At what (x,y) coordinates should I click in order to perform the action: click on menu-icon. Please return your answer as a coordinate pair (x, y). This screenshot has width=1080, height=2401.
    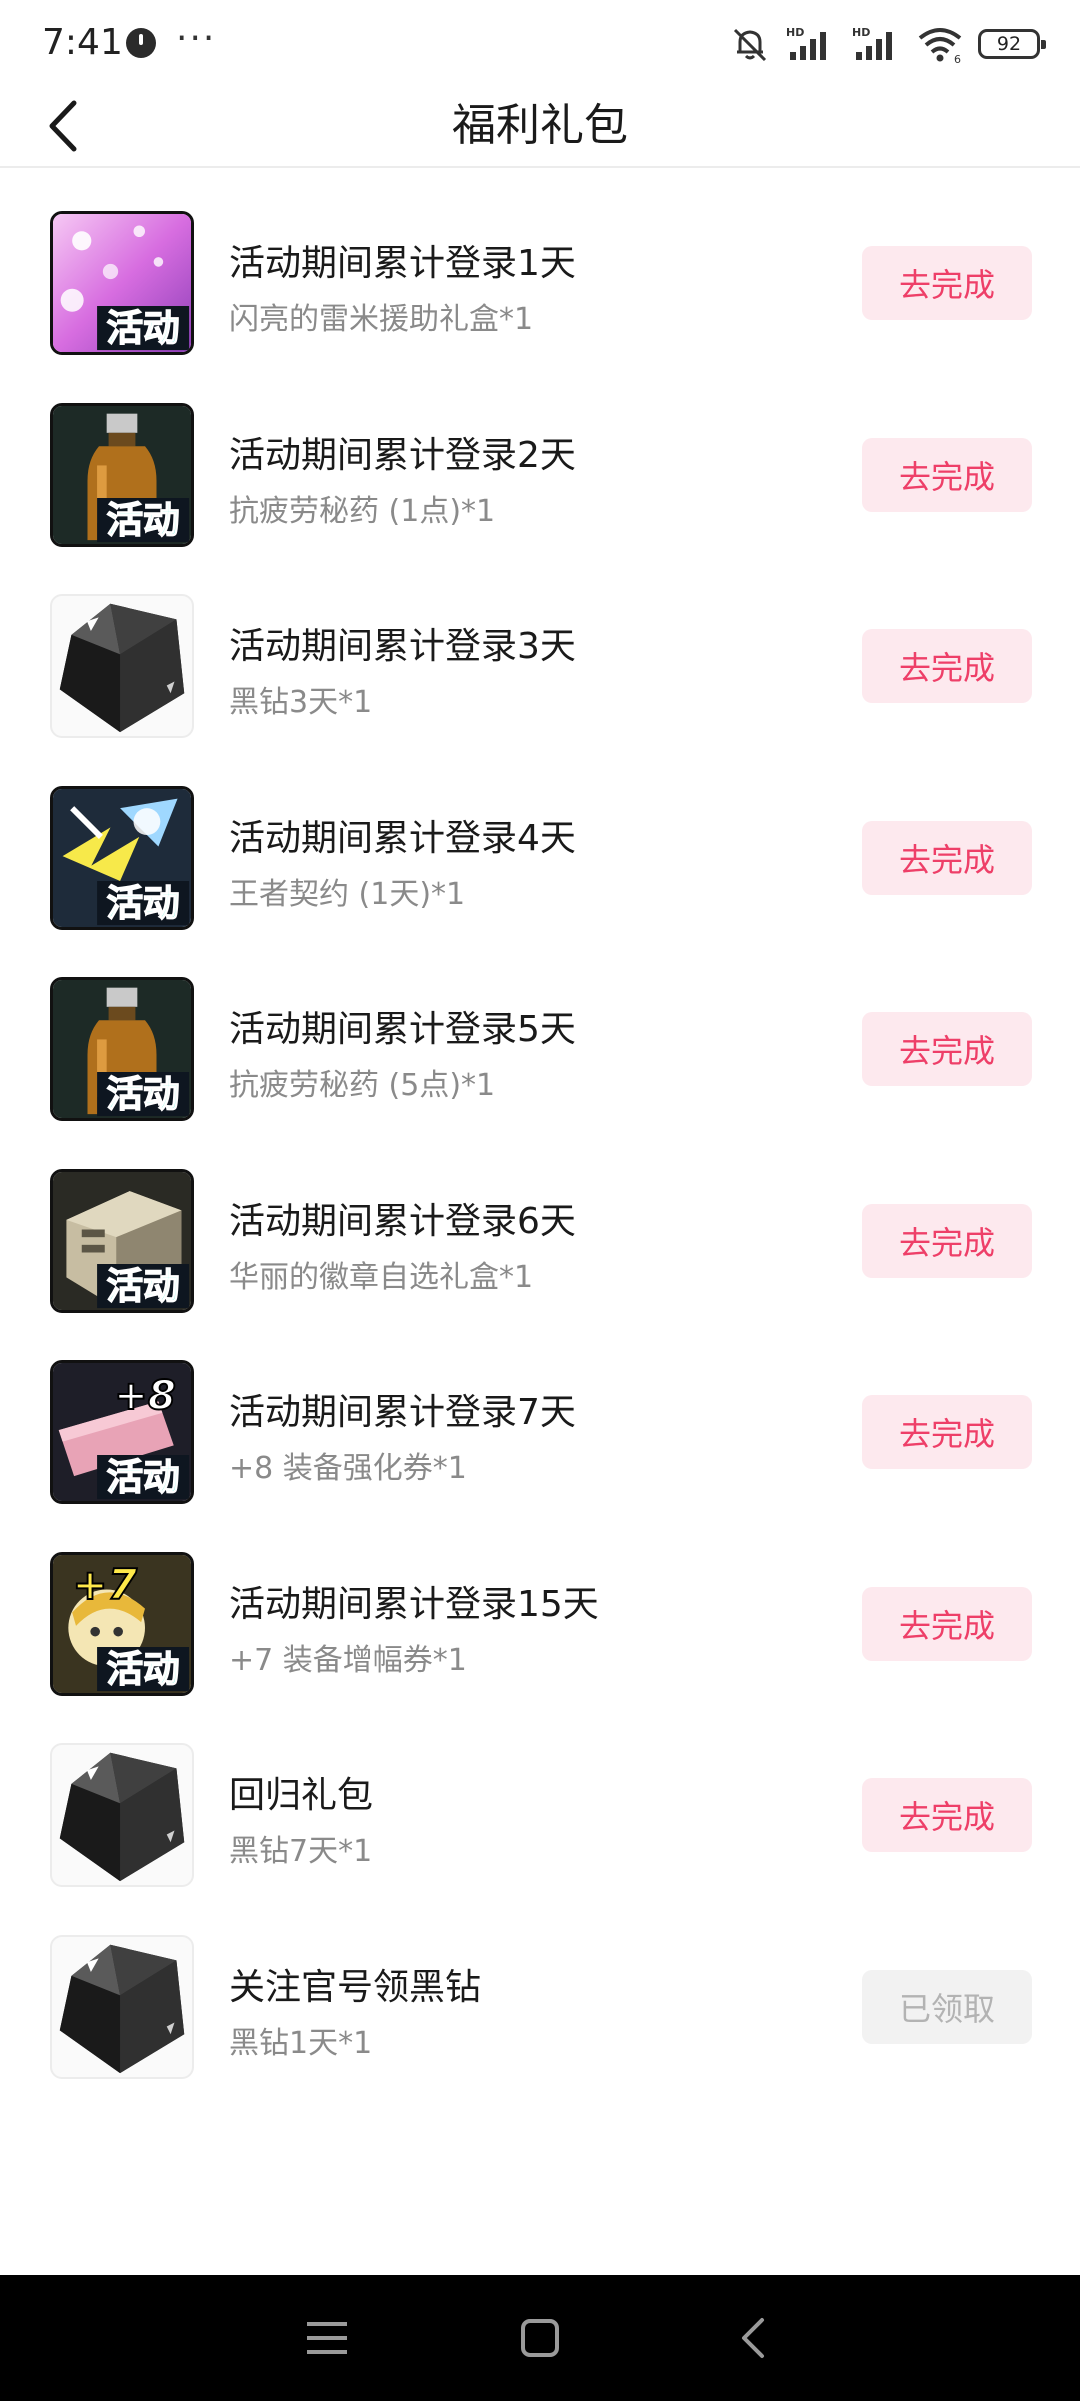
    Looking at the image, I should click on (326, 2338).